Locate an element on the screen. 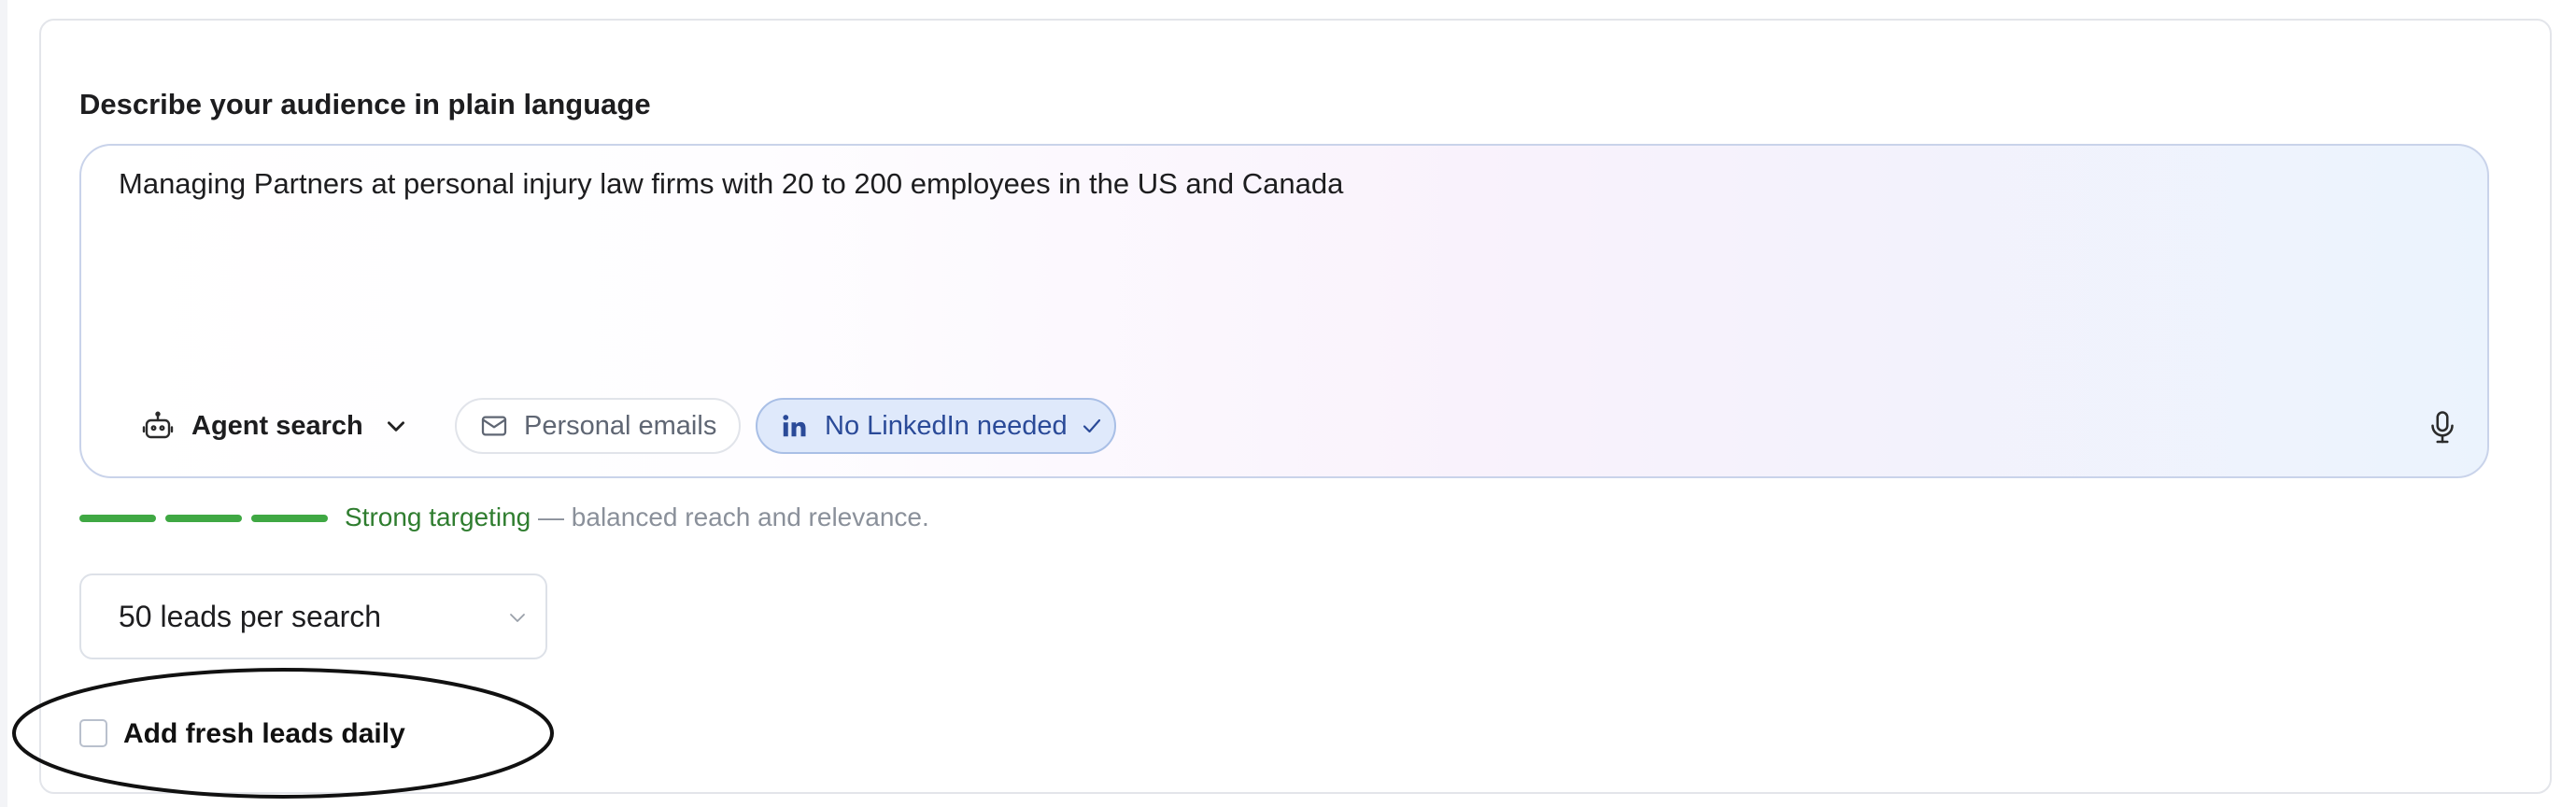  agent-search-dropdown: Agent search is located at coordinates (274, 426).